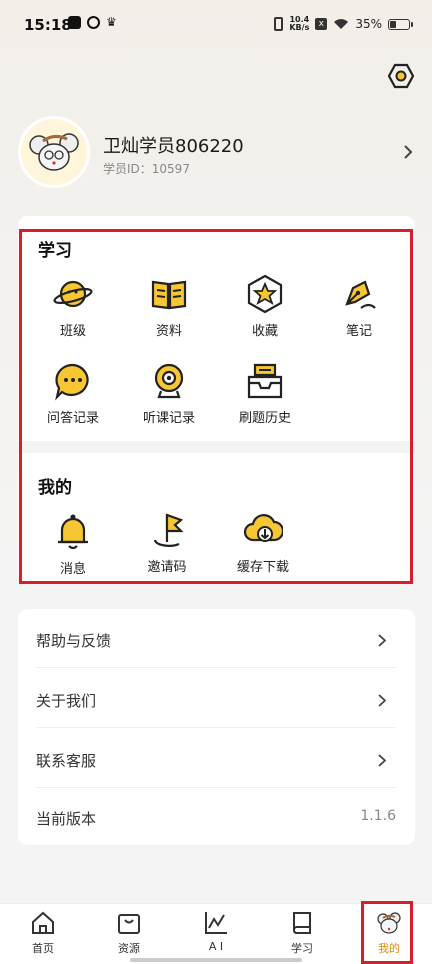 This screenshot has height=964, width=432. I want to click on inbox-icon, so click(265, 381).